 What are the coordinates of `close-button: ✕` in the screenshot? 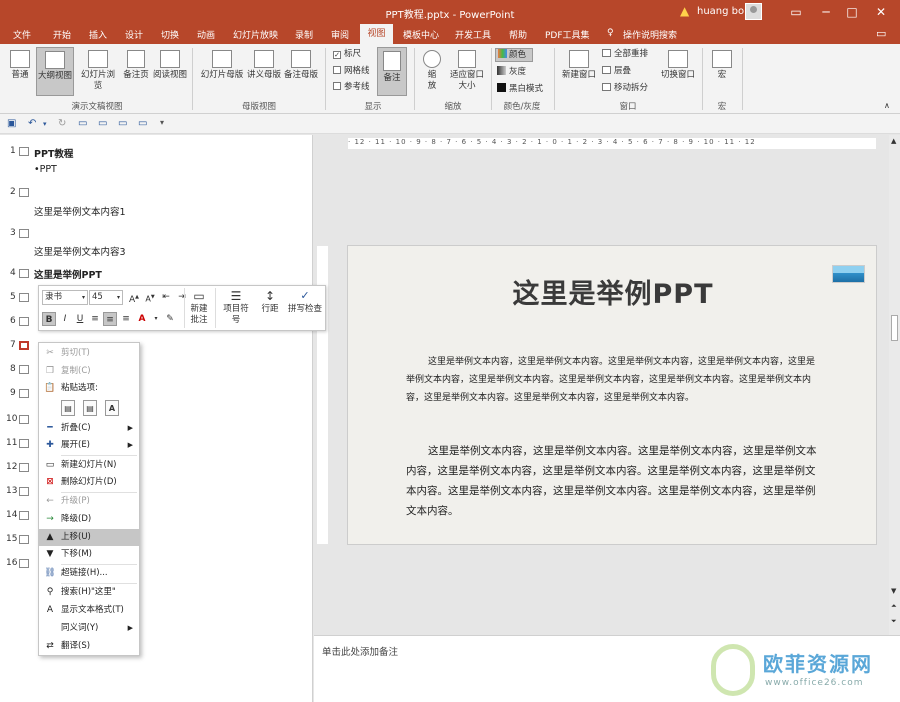 It's located at (881, 12).